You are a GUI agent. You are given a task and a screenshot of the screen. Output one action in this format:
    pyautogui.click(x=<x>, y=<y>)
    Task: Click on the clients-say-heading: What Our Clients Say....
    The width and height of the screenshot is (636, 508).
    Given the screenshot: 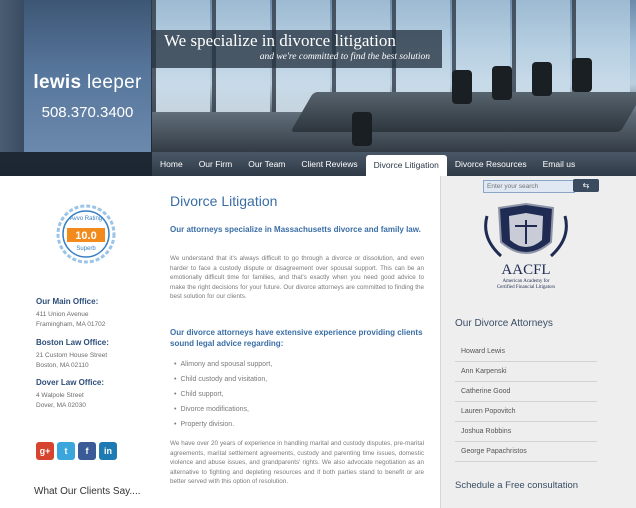 What is the action you would take?
    pyautogui.click(x=87, y=491)
    